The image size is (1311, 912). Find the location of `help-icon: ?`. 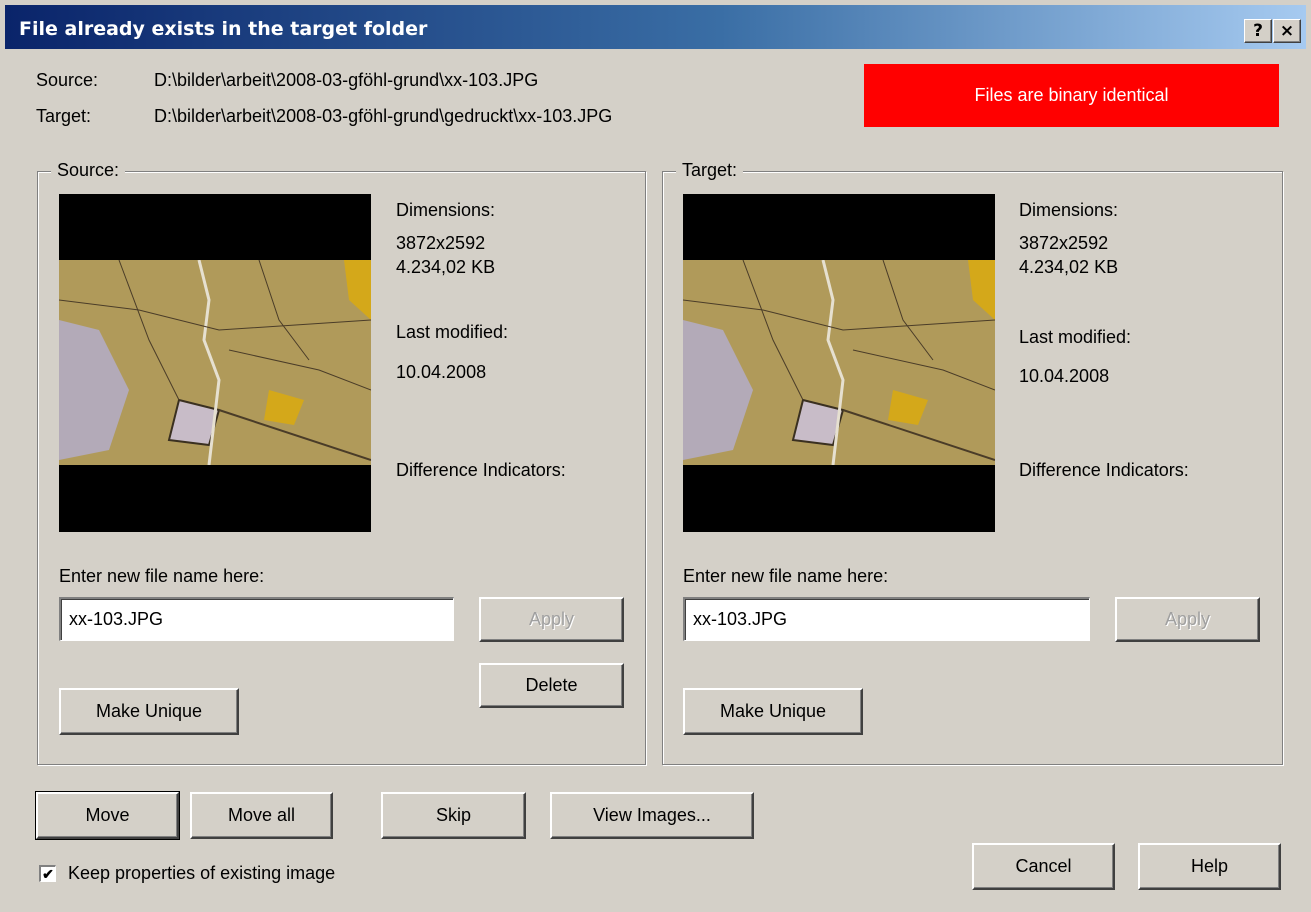

help-icon: ? is located at coordinates (1258, 31).